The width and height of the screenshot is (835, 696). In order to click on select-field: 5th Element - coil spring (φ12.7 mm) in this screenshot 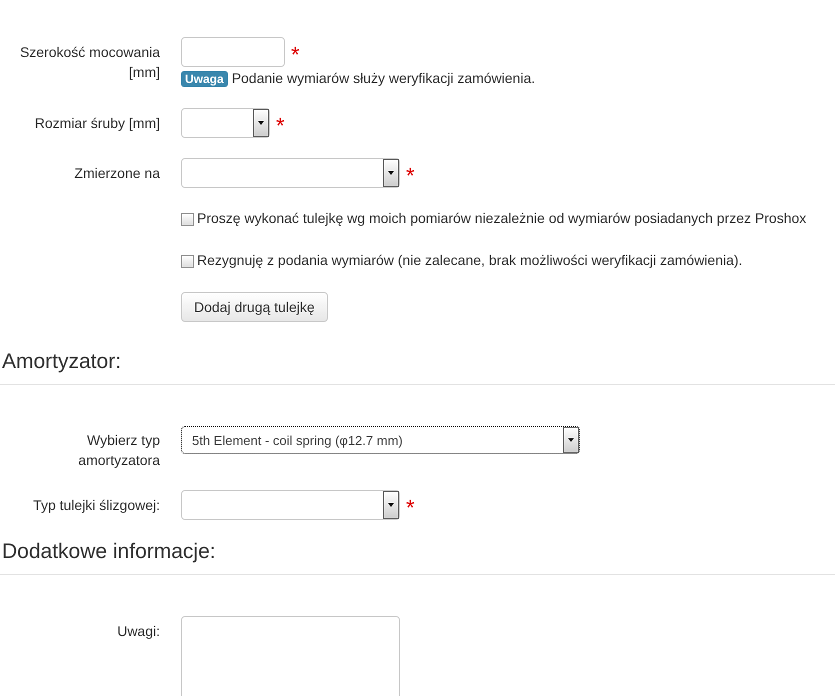, I will do `click(380, 440)`.